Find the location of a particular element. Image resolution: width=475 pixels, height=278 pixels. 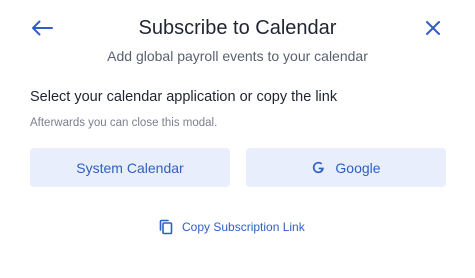

close-button is located at coordinates (433, 28).